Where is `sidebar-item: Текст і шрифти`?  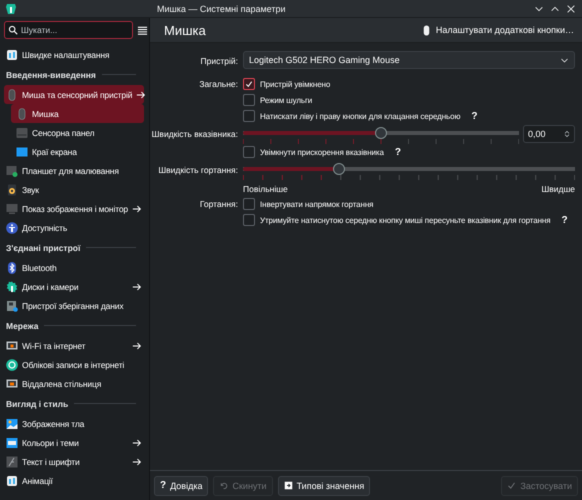
sidebar-item: Текст і шрифти is located at coordinates (74, 461).